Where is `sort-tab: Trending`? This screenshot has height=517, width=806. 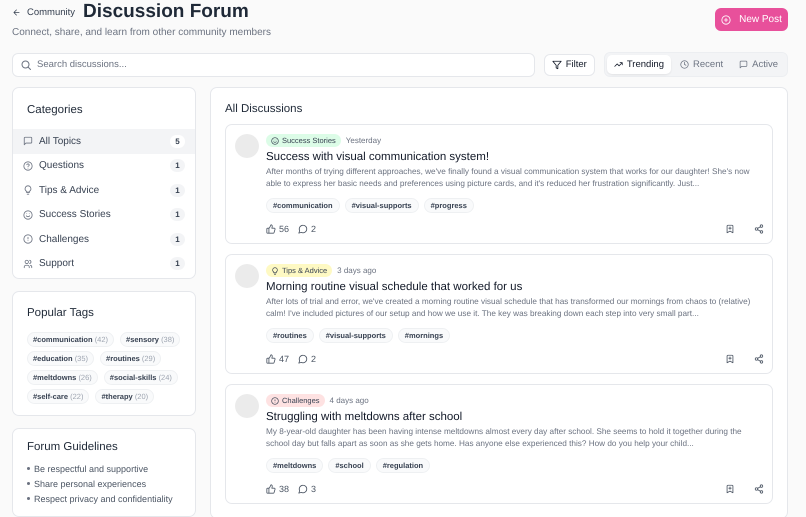 sort-tab: Trending is located at coordinates (639, 64).